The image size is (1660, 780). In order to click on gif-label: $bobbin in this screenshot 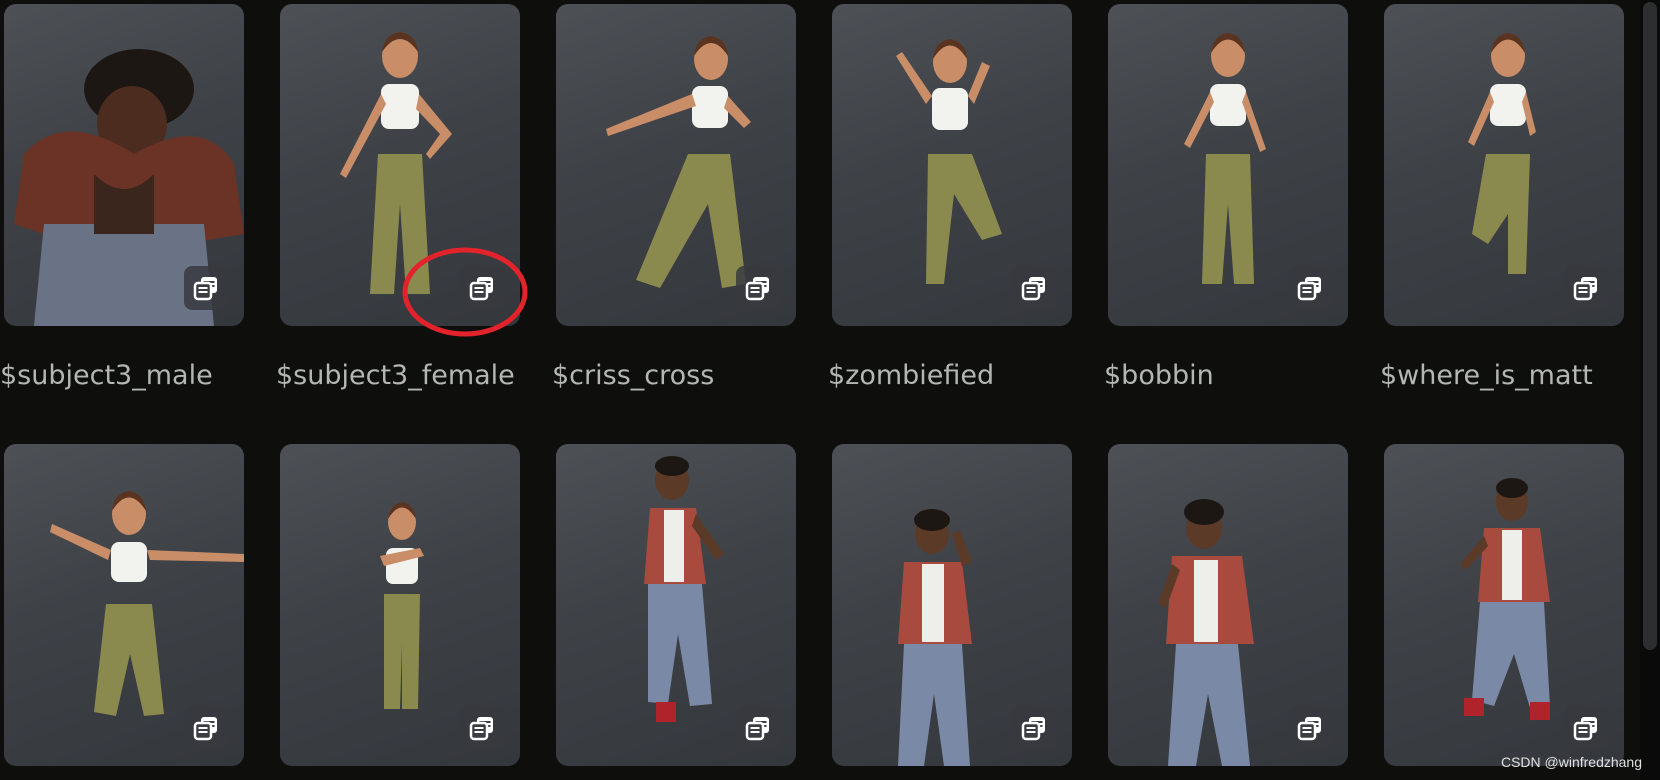, I will do `click(1159, 376)`.